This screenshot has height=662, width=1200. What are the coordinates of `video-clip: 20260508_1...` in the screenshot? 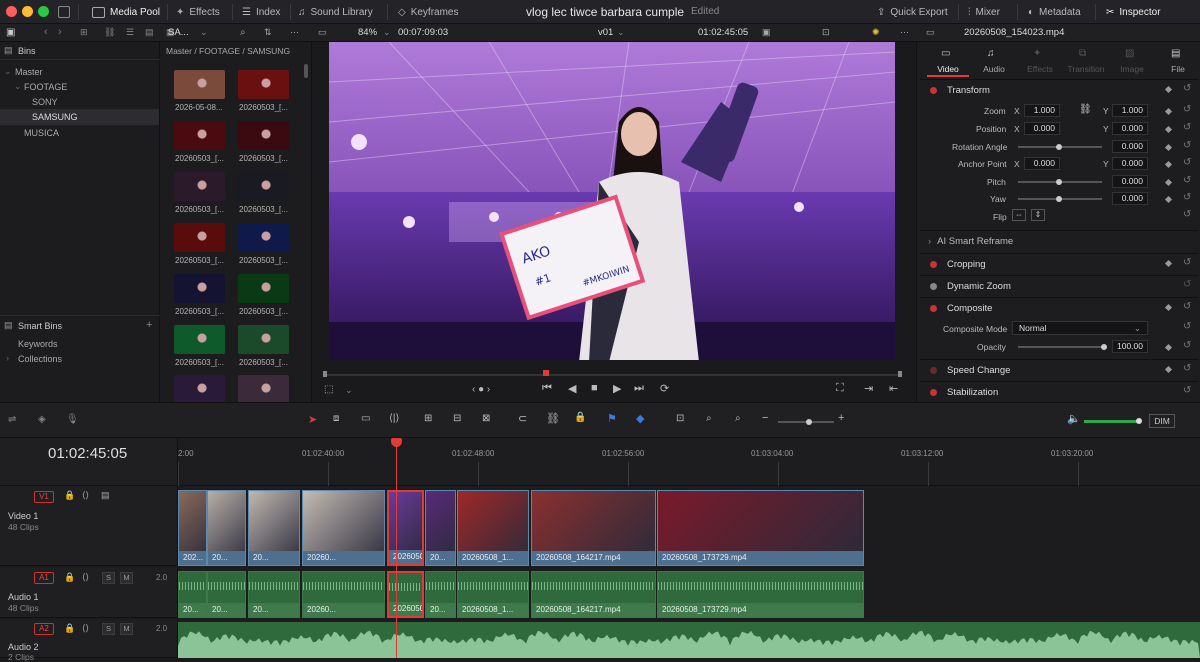 It's located at (493, 528).